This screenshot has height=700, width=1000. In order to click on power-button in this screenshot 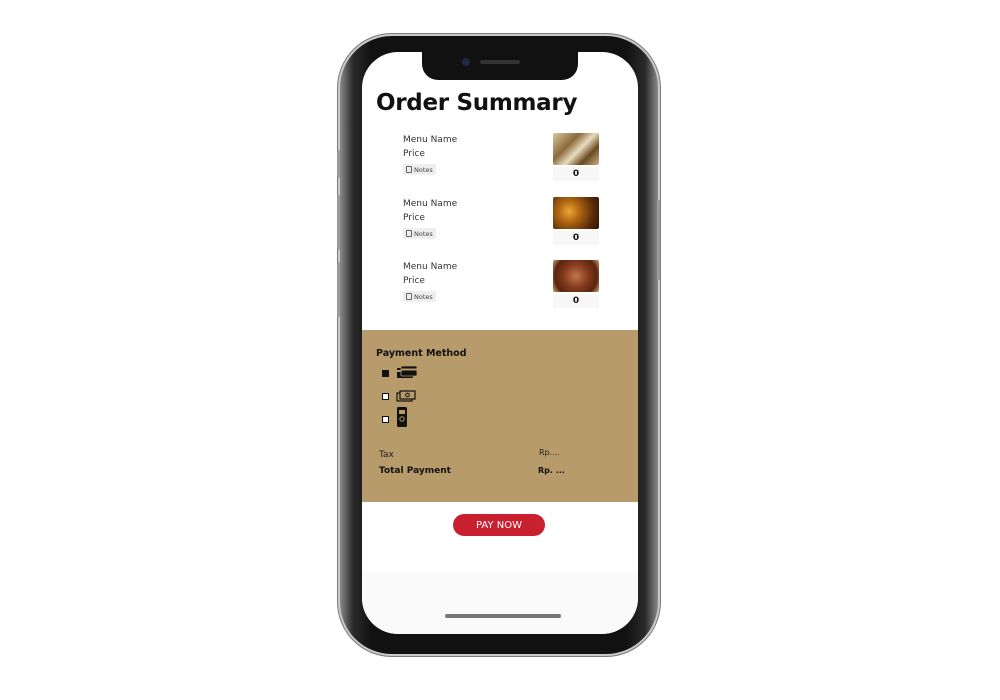, I will do `click(658, 240)`.